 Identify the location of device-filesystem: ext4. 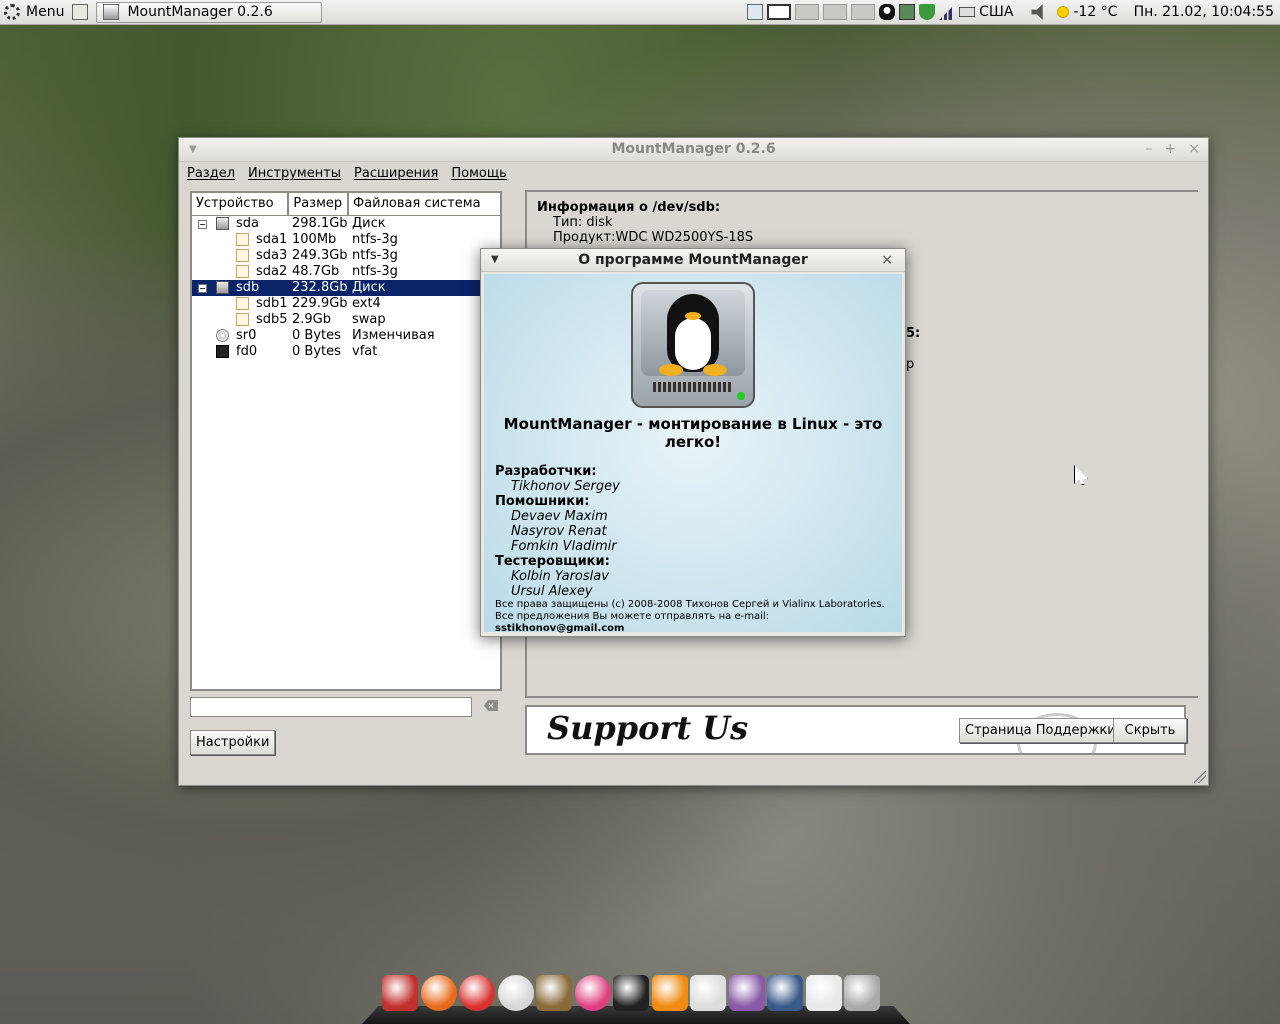
(366, 303).